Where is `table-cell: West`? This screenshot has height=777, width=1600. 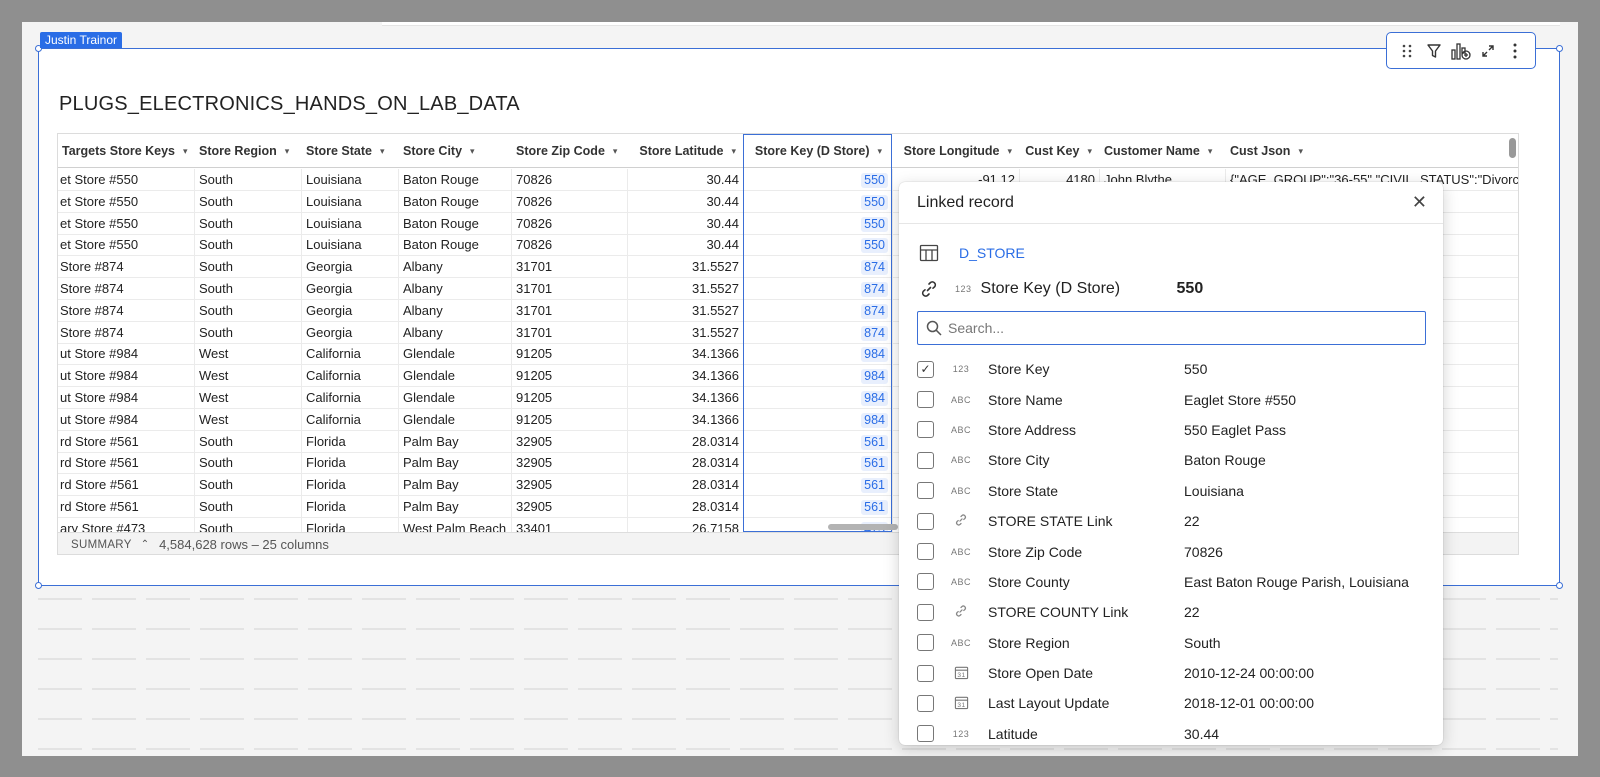 table-cell: West is located at coordinates (248, 376).